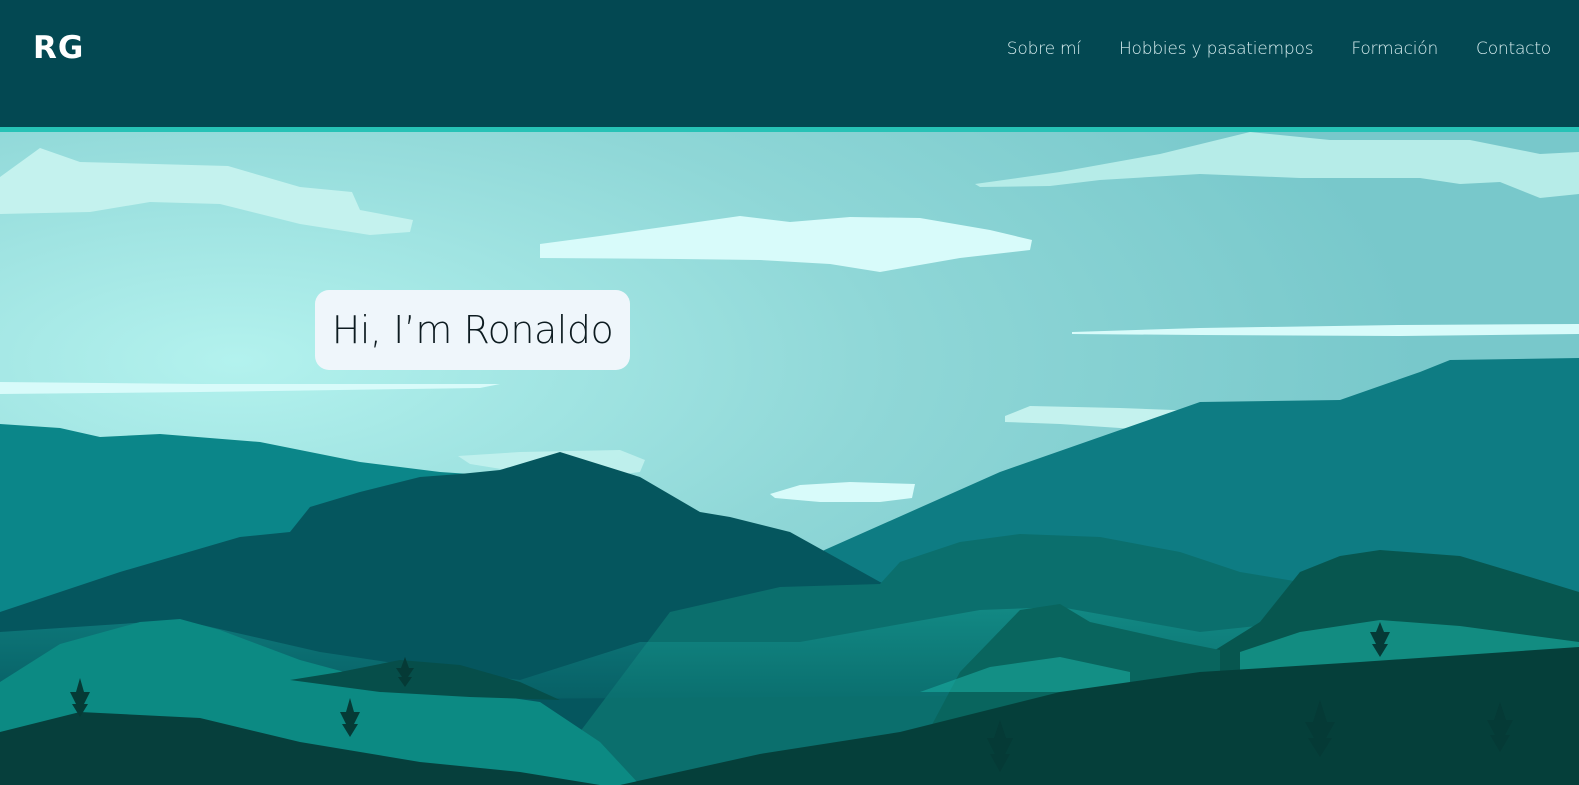 Image resolution: width=1579 pixels, height=785 pixels. I want to click on hero-greeting: Hi, I’m Ronaldo, so click(472, 330).